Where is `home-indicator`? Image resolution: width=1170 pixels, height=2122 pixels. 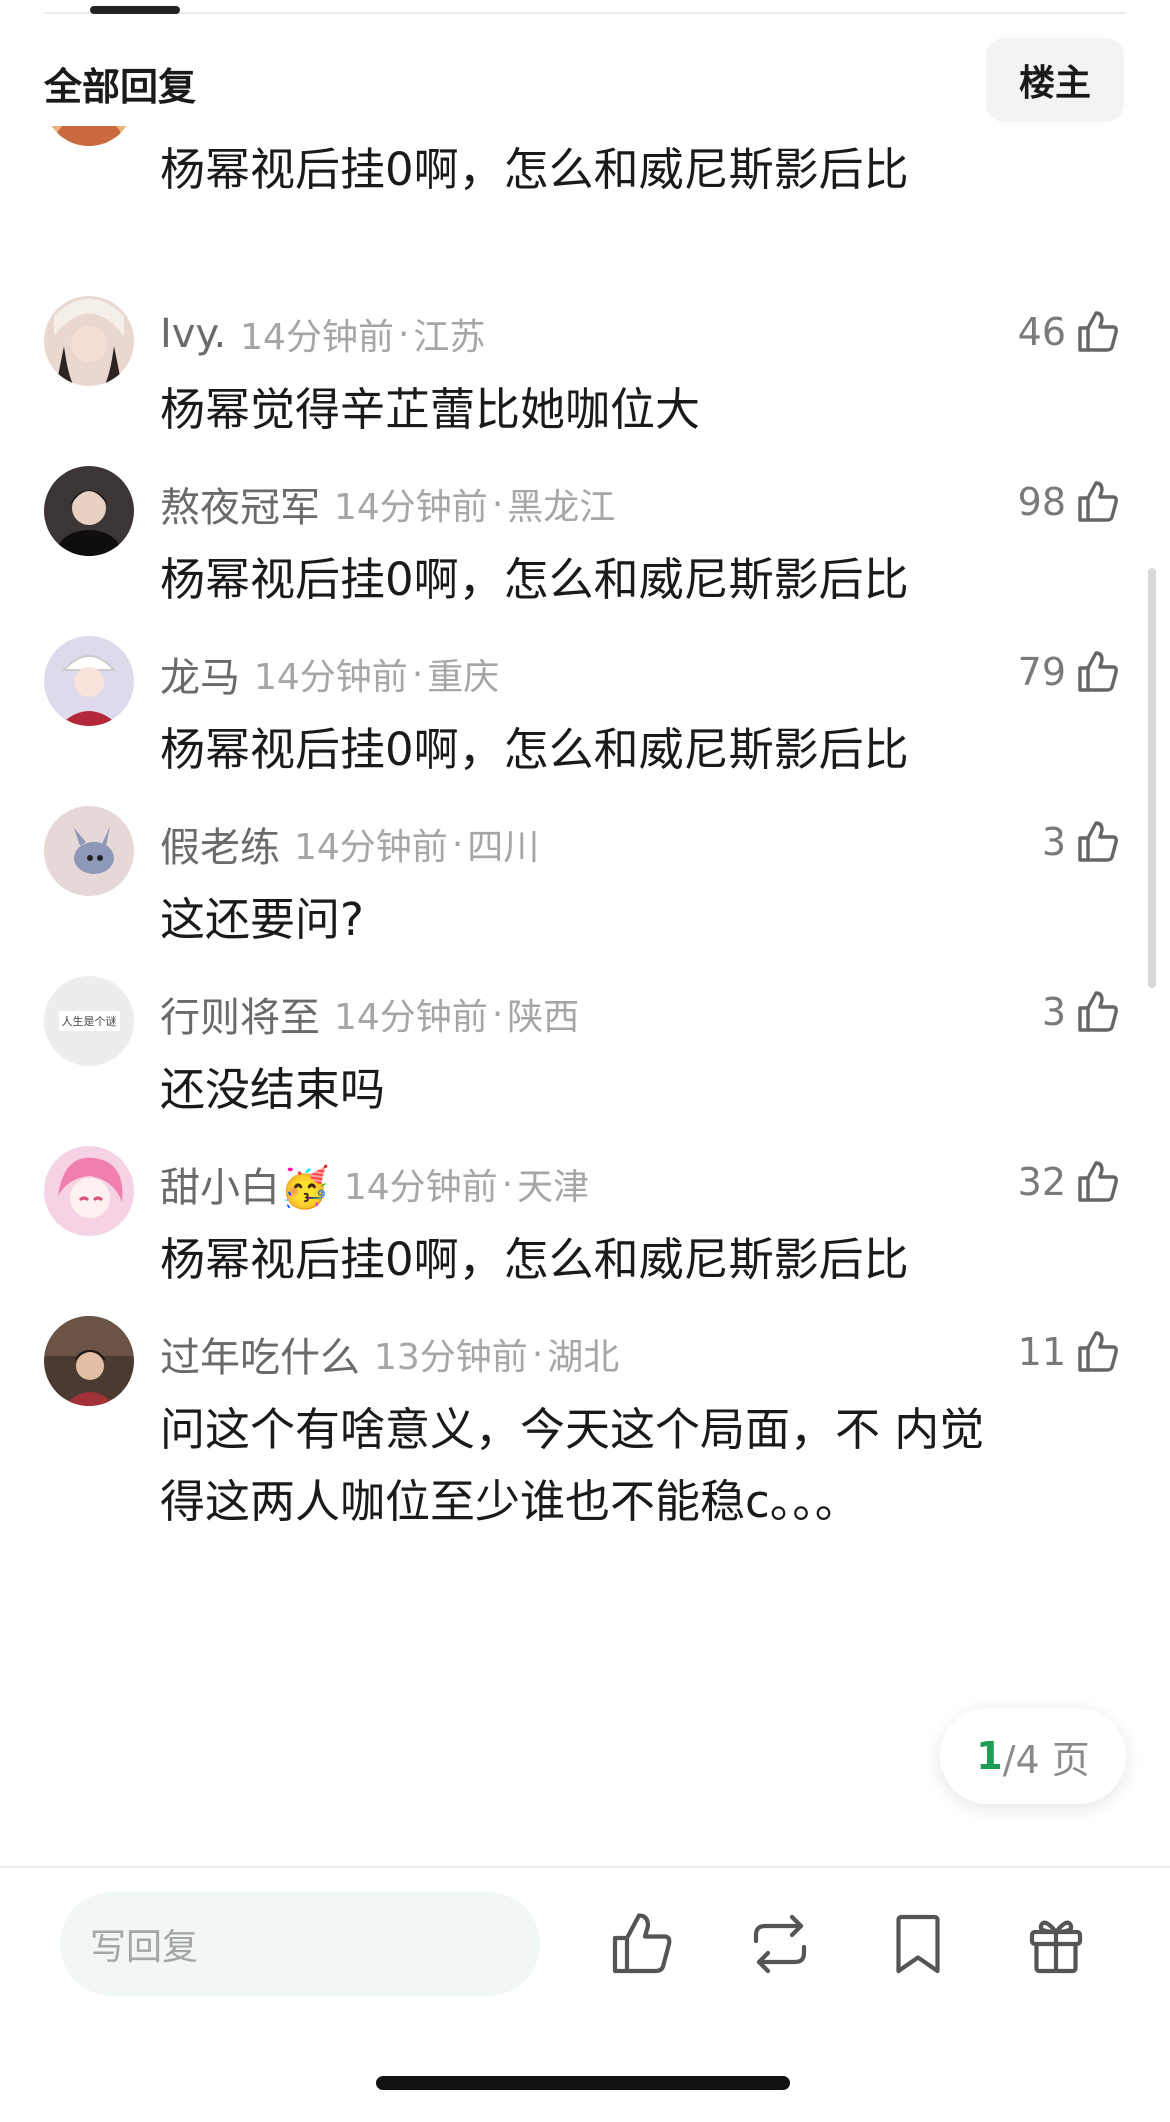 home-indicator is located at coordinates (583, 2083).